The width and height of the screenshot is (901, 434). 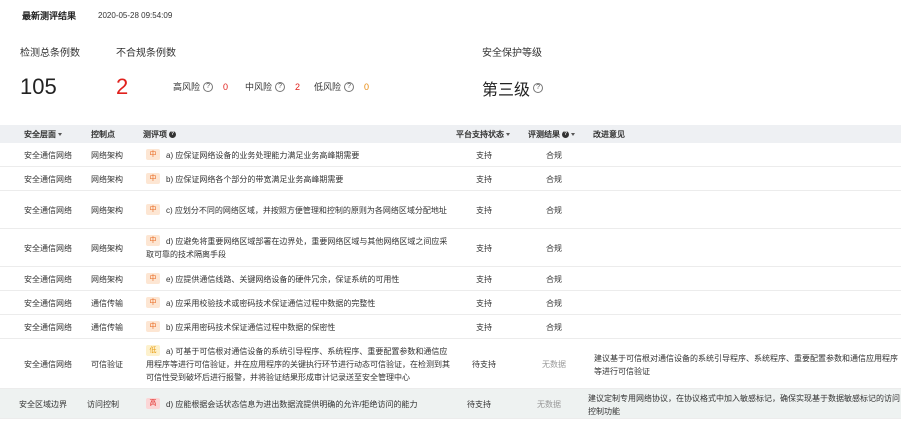 What do you see at coordinates (298, 155) in the screenshot?
I see `cell-item: 中 a) 应保证网络设备的业务处理能力满足业务高峰期需要` at bounding box center [298, 155].